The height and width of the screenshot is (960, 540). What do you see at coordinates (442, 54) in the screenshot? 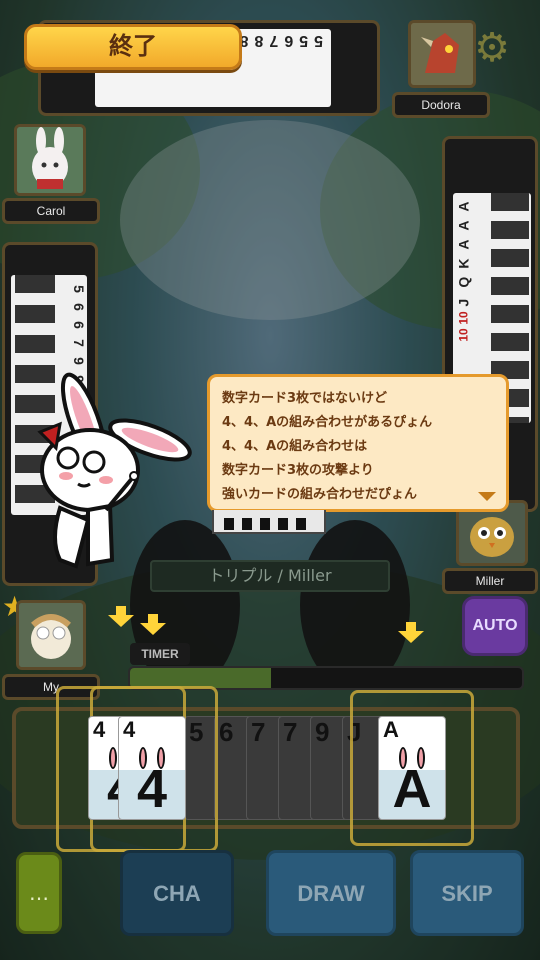
I see `dodora-avatar` at bounding box center [442, 54].